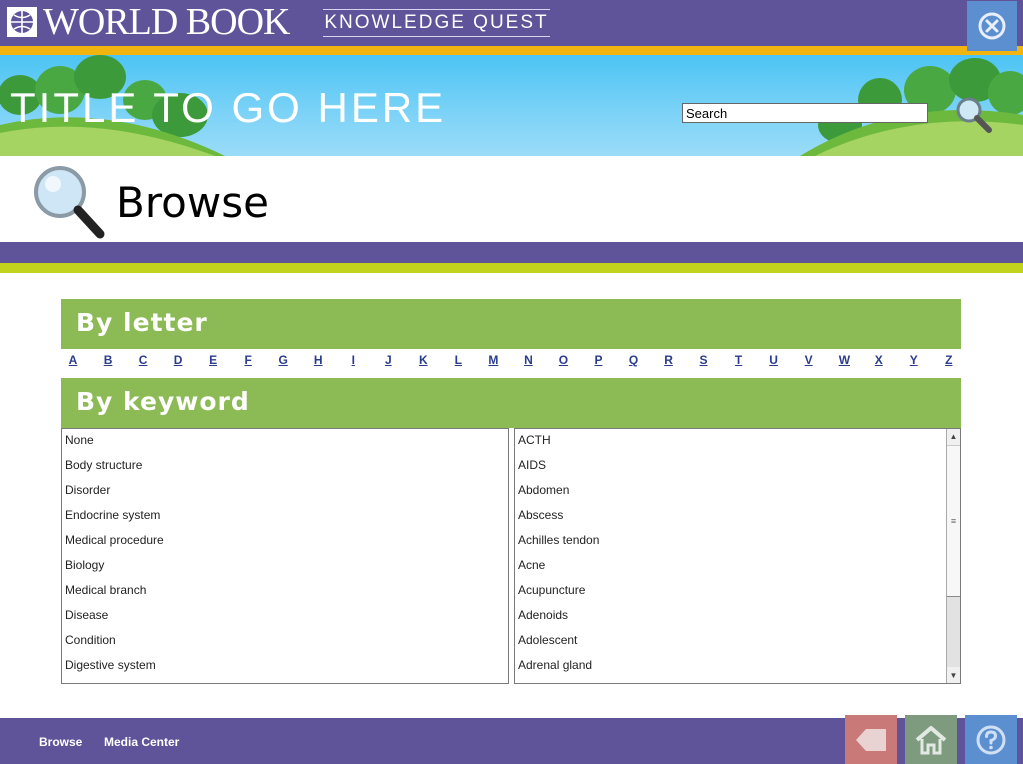 The height and width of the screenshot is (764, 1023). Describe the element at coordinates (69, 202) in the screenshot. I see `browse-magnifier-icon` at that location.